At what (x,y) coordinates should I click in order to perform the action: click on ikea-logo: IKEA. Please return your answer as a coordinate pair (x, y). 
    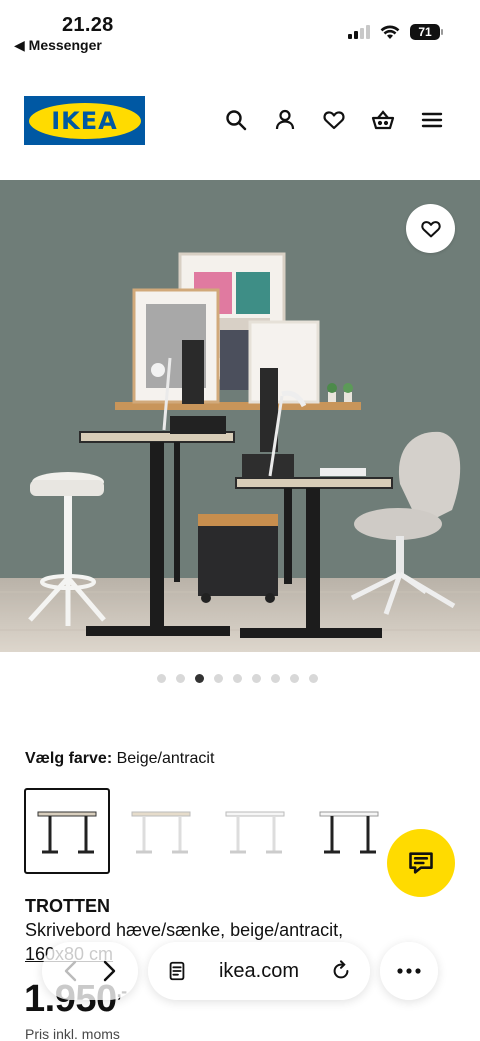
    Looking at the image, I should click on (84, 120).